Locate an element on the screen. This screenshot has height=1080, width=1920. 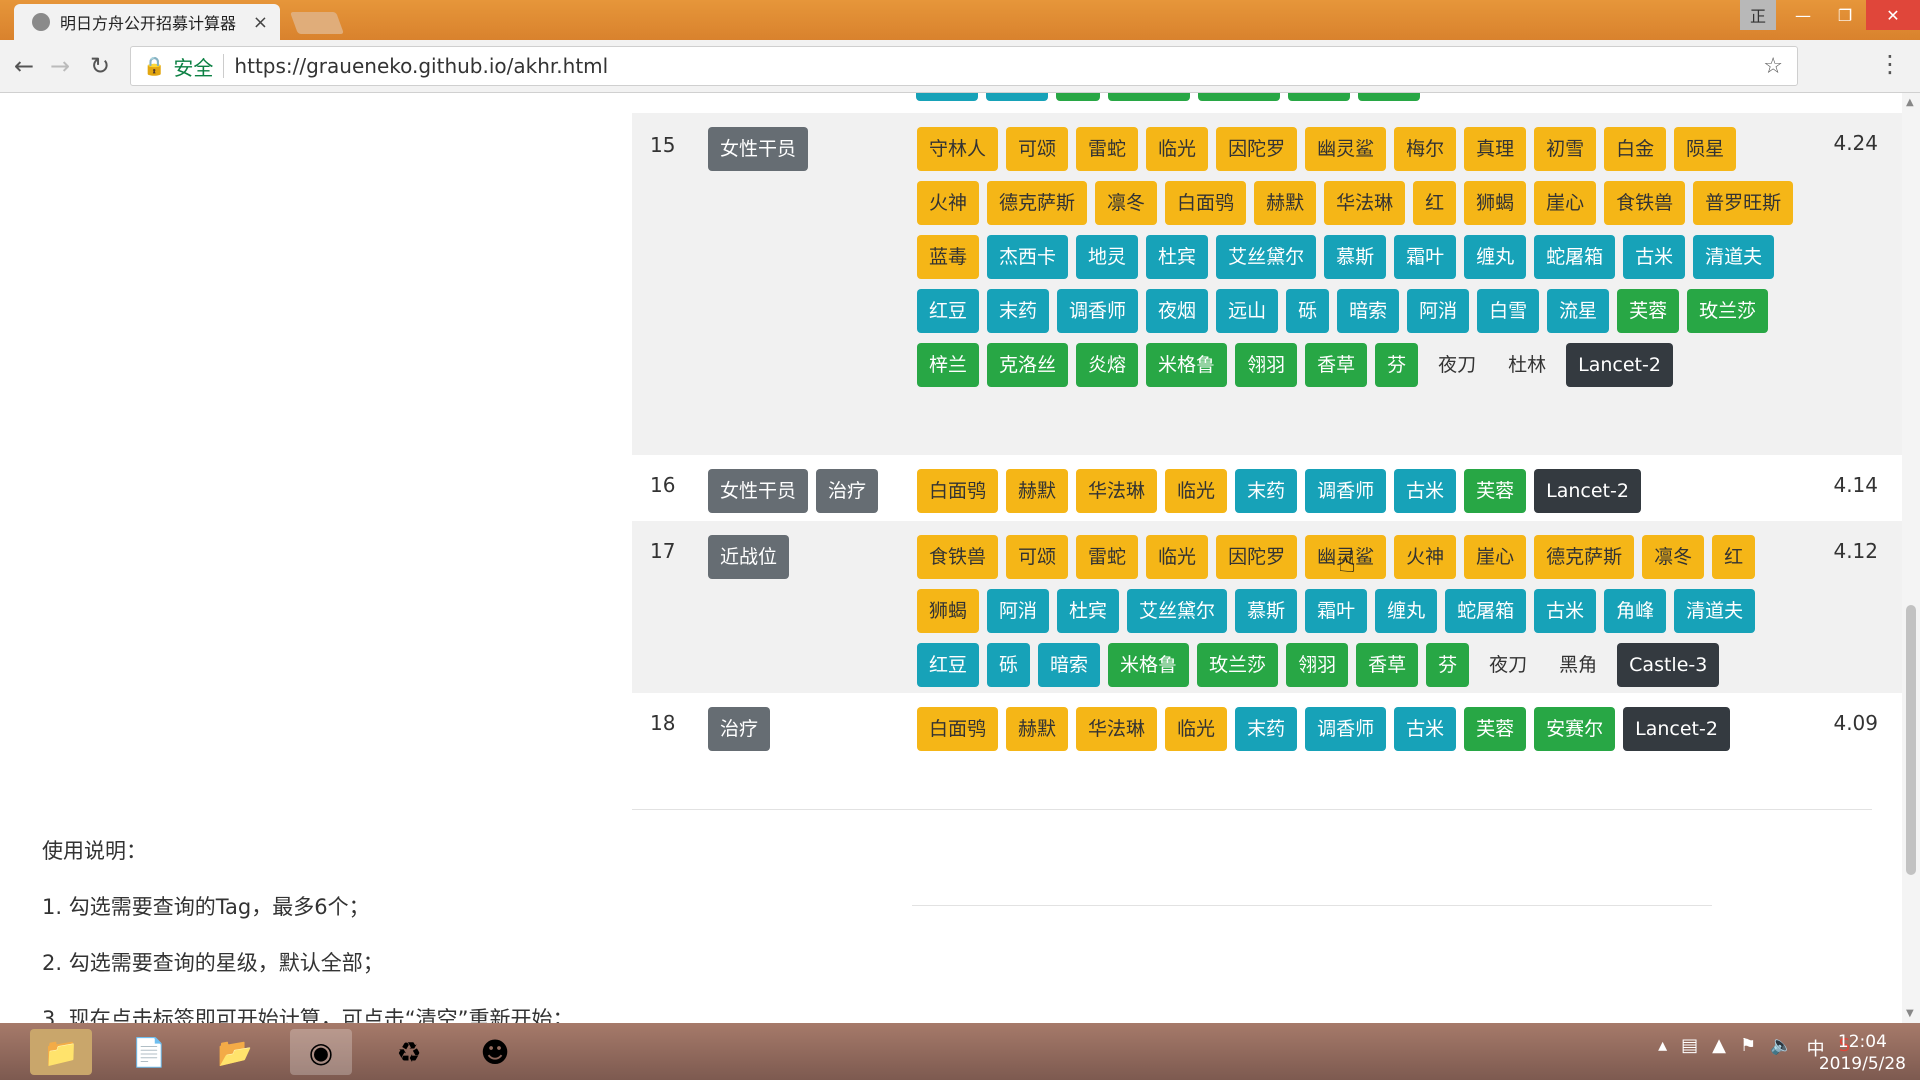
window-close-icon: ✕ is located at coordinates (1893, 15).